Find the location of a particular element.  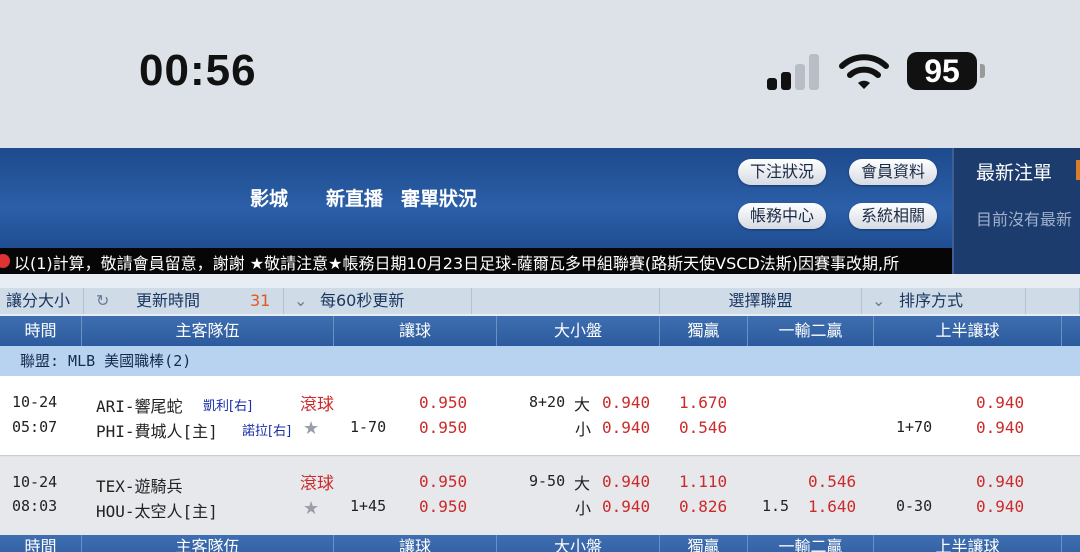

interval-select: ⌄ 每60秒更新 is located at coordinates (378, 301).